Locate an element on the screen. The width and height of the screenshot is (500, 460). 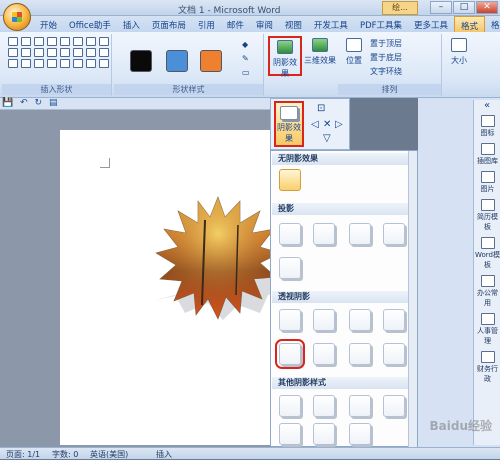
tab-office-assistant: Office助手 is located at coordinates (90, 24).